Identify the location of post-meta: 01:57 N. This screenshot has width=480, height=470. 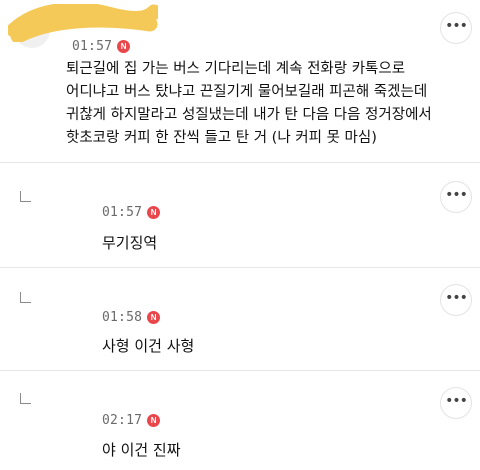
(101, 46).